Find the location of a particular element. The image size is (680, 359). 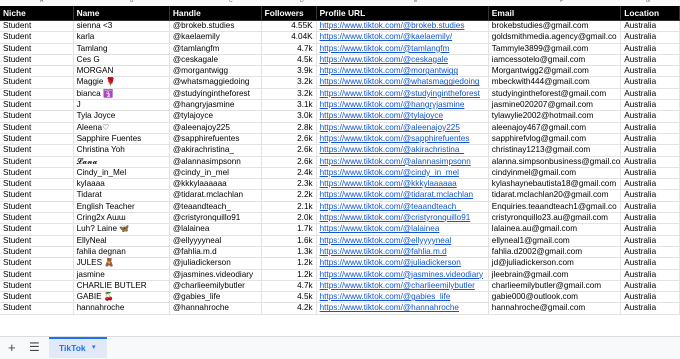

cell-handle: @tylajoyce is located at coordinates (215, 116).